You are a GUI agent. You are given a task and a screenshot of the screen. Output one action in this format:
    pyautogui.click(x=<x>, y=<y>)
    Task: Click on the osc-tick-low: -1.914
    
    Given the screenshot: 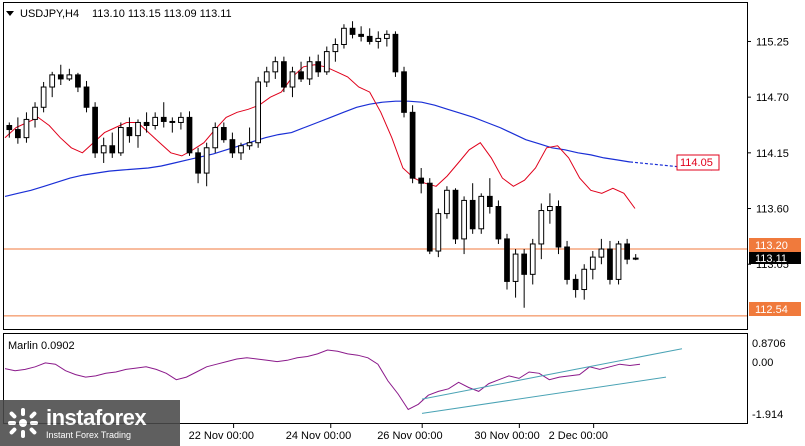 What is the action you would take?
    pyautogui.click(x=767, y=415)
    